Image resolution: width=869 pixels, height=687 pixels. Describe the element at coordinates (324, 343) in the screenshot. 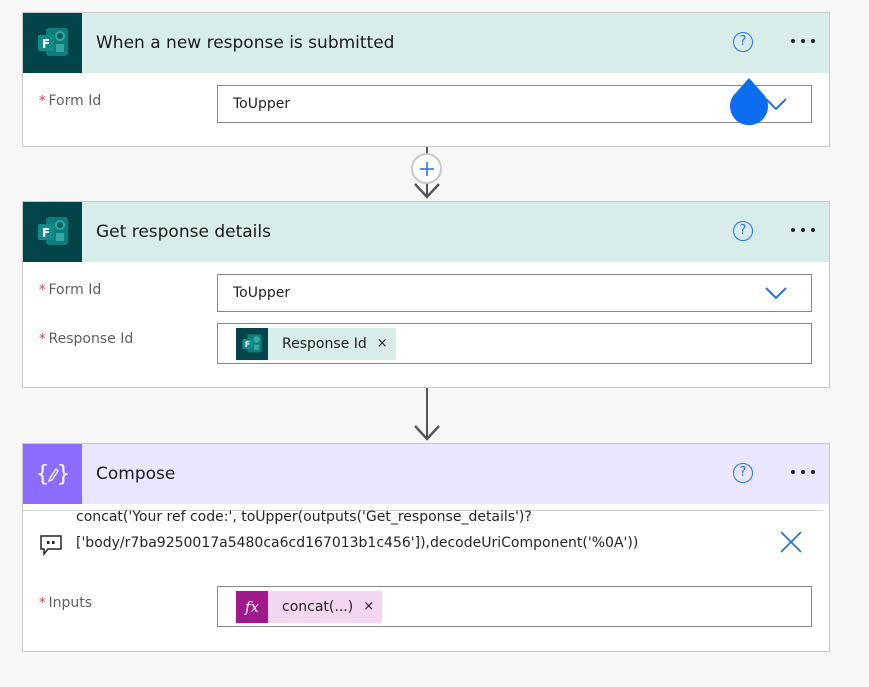

I see `token-label: Response Id` at that location.